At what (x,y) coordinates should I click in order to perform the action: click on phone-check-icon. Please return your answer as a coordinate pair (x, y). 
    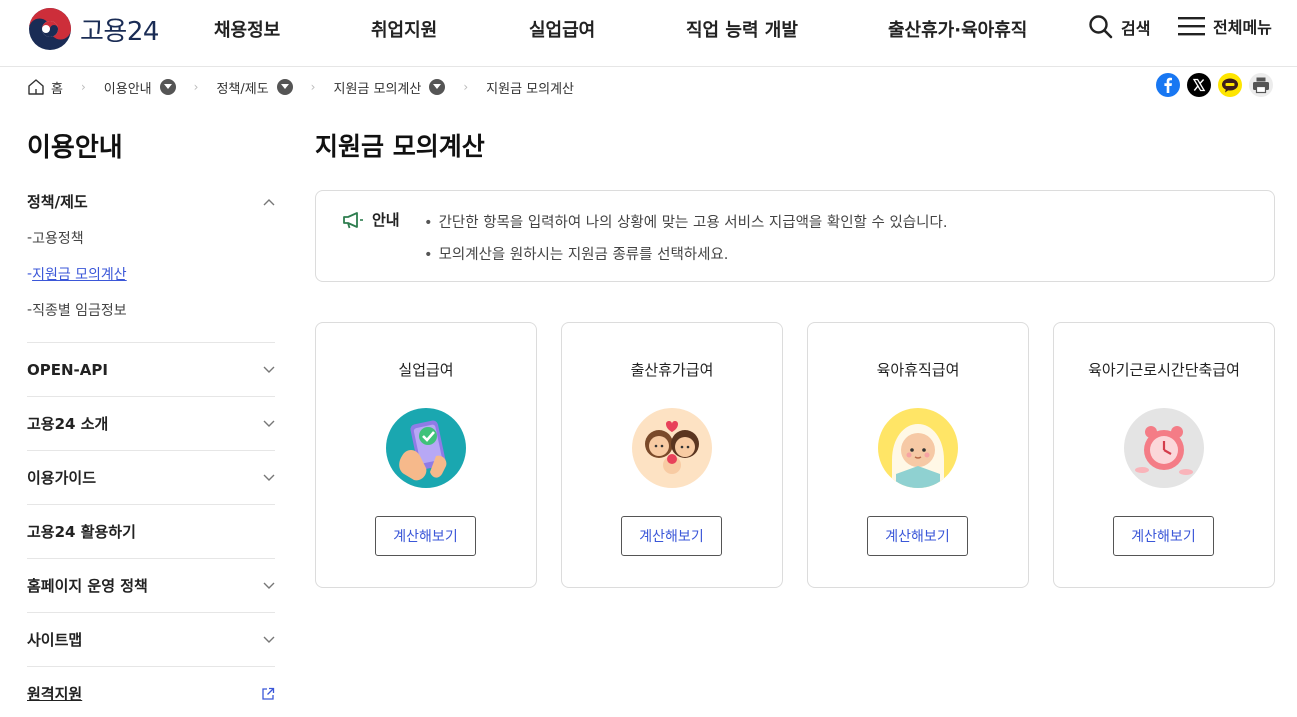
    Looking at the image, I should click on (426, 448).